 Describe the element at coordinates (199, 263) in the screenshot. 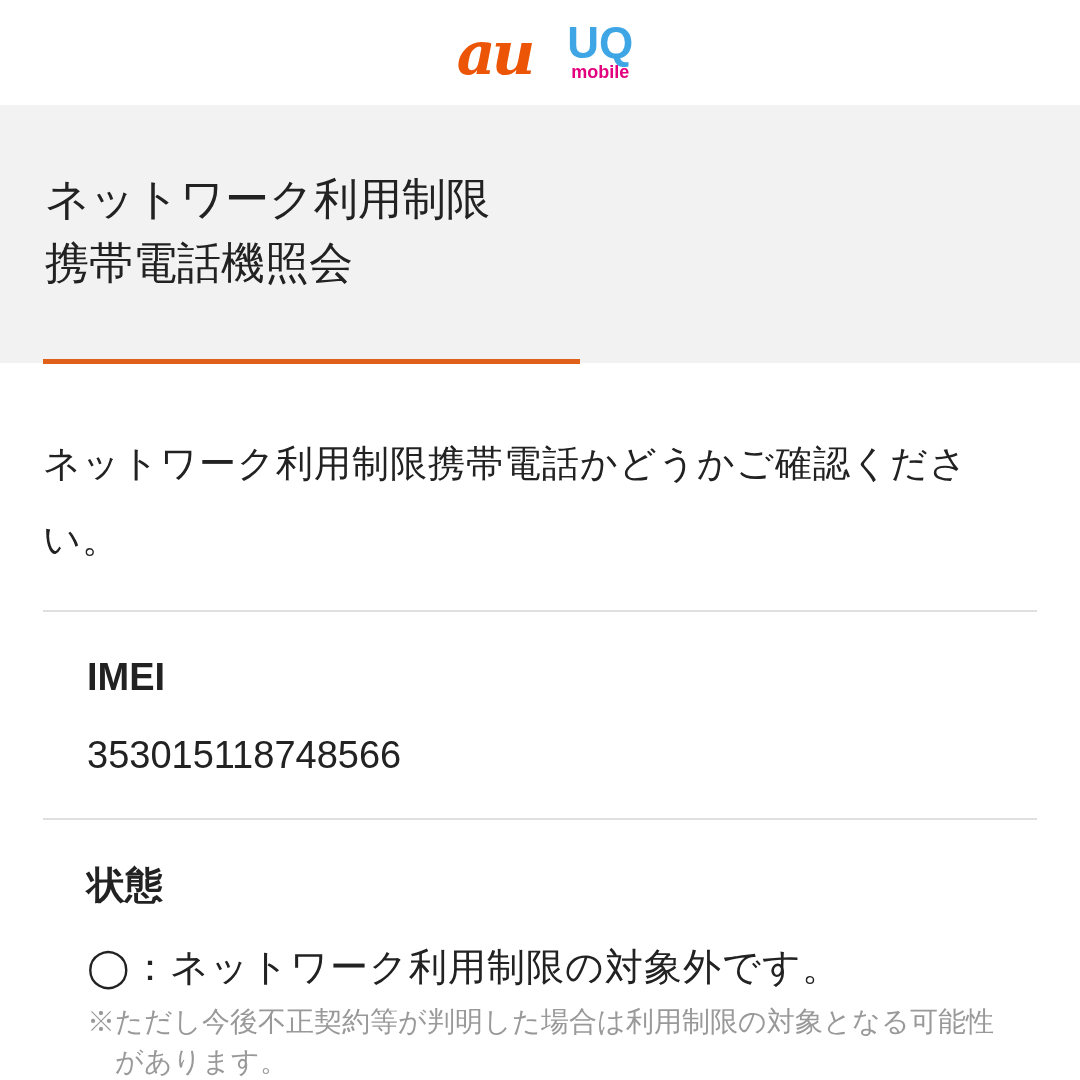

I see `page-title: 携帯電話機照会` at that location.